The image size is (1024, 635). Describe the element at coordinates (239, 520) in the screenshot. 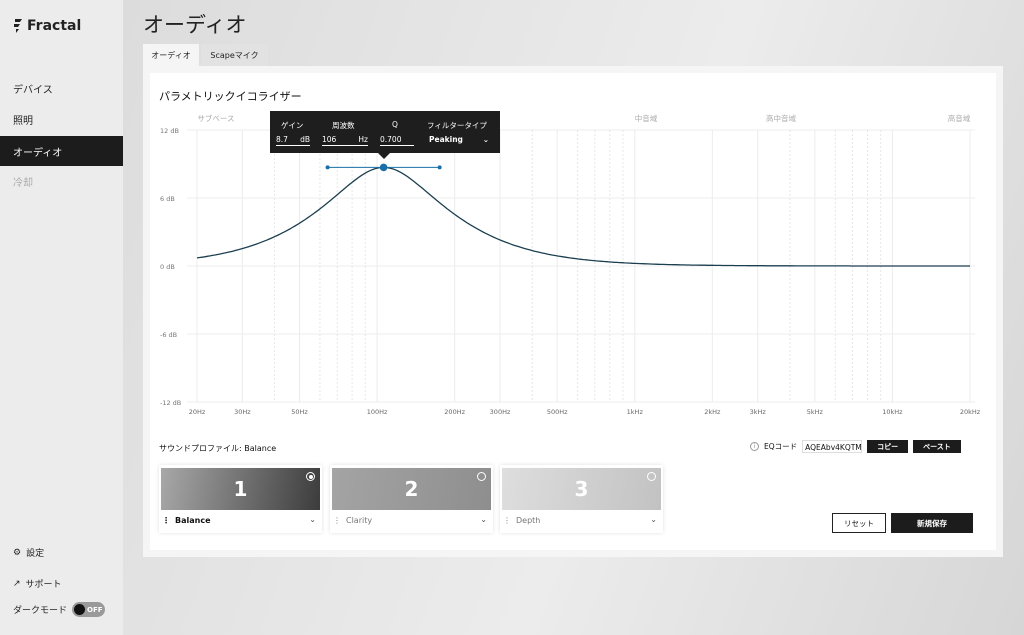

I see `preset-label: ⋮ Balance` at that location.